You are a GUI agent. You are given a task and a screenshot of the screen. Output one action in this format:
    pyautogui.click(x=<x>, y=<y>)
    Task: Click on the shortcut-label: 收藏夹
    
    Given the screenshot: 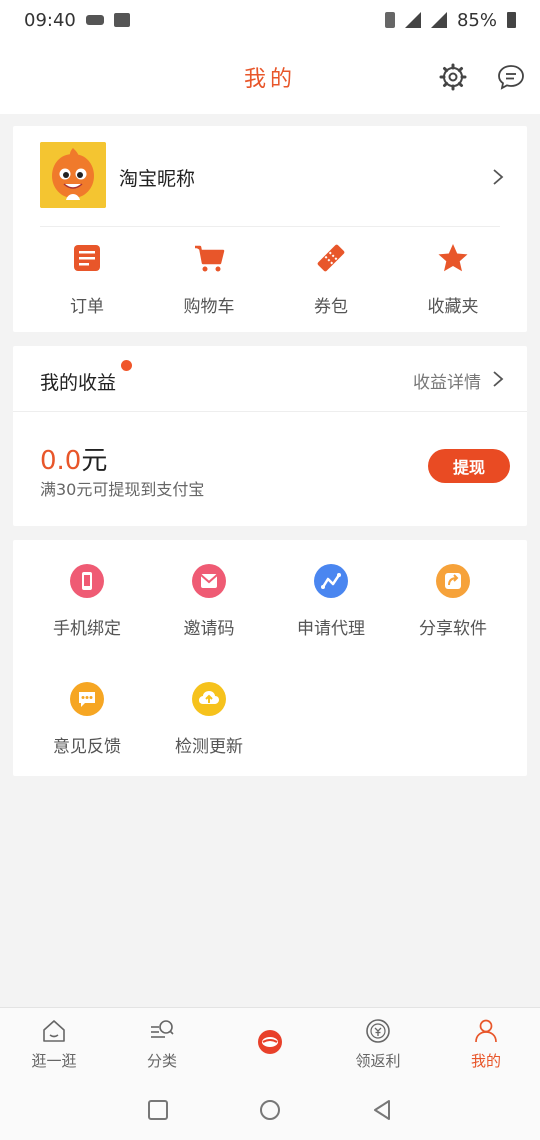 What is the action you would take?
    pyautogui.click(x=453, y=307)
    